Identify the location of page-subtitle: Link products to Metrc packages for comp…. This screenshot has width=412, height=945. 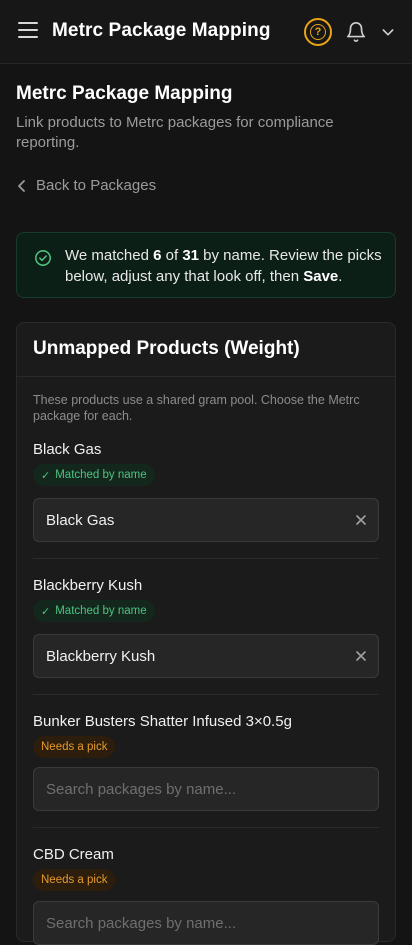
(175, 132).